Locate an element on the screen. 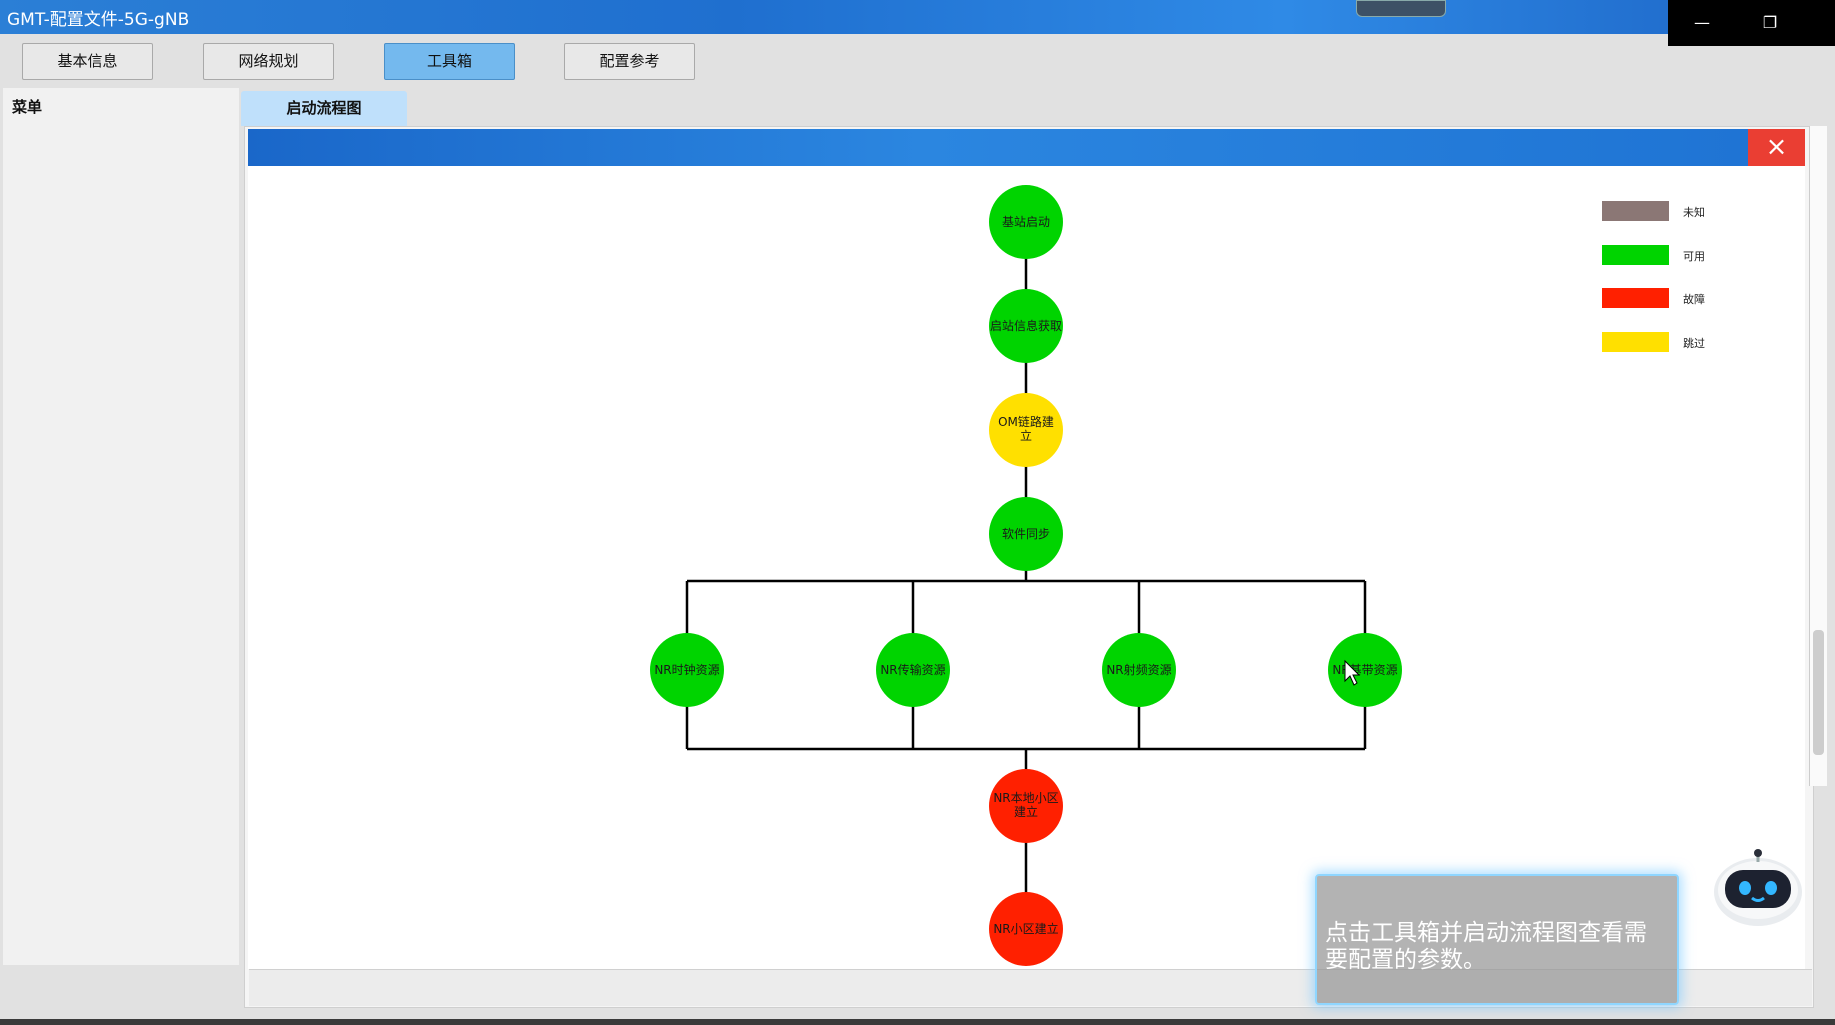  scrollbar-thumb is located at coordinates (1818, 692).